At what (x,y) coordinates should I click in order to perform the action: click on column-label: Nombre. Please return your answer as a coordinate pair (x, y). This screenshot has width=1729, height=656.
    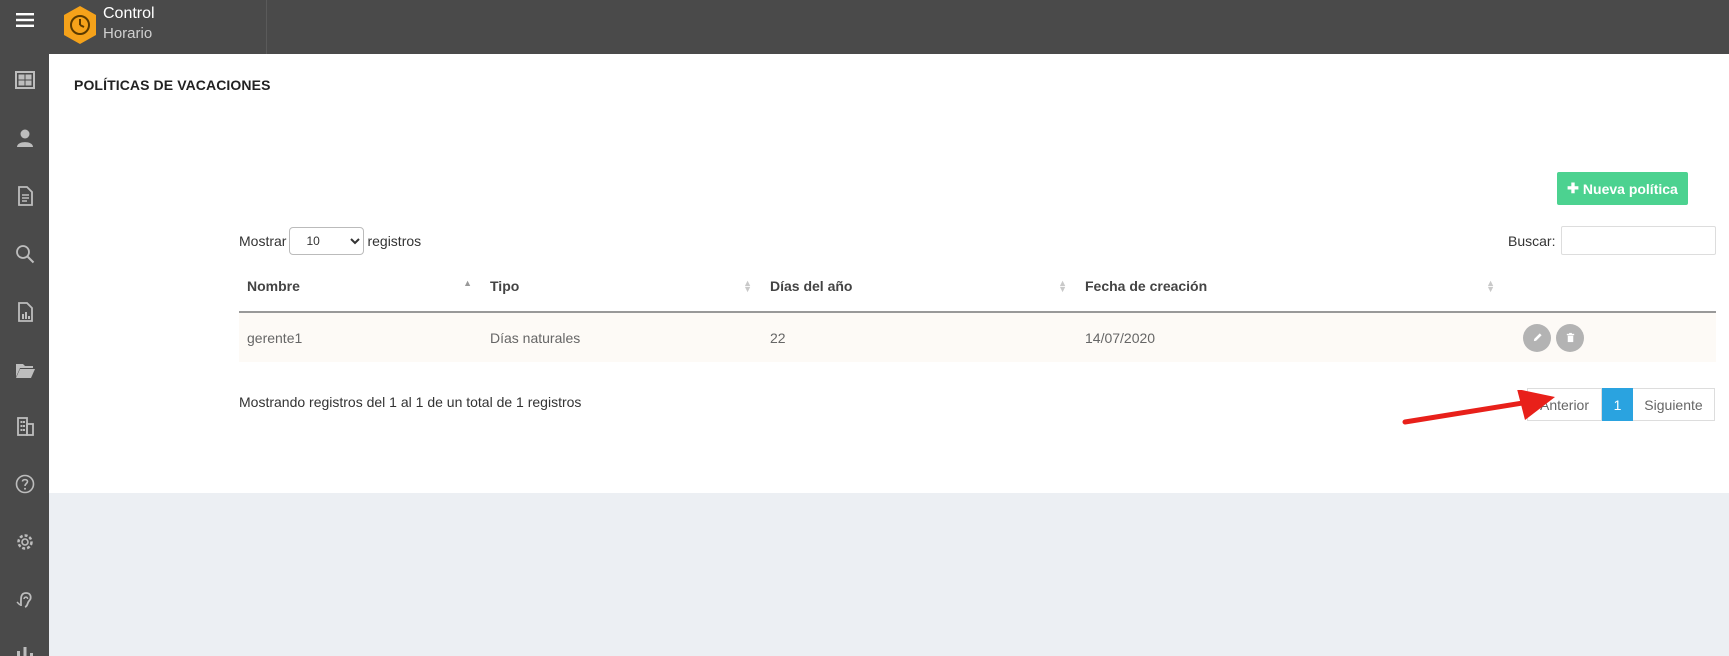
    Looking at the image, I should click on (273, 285).